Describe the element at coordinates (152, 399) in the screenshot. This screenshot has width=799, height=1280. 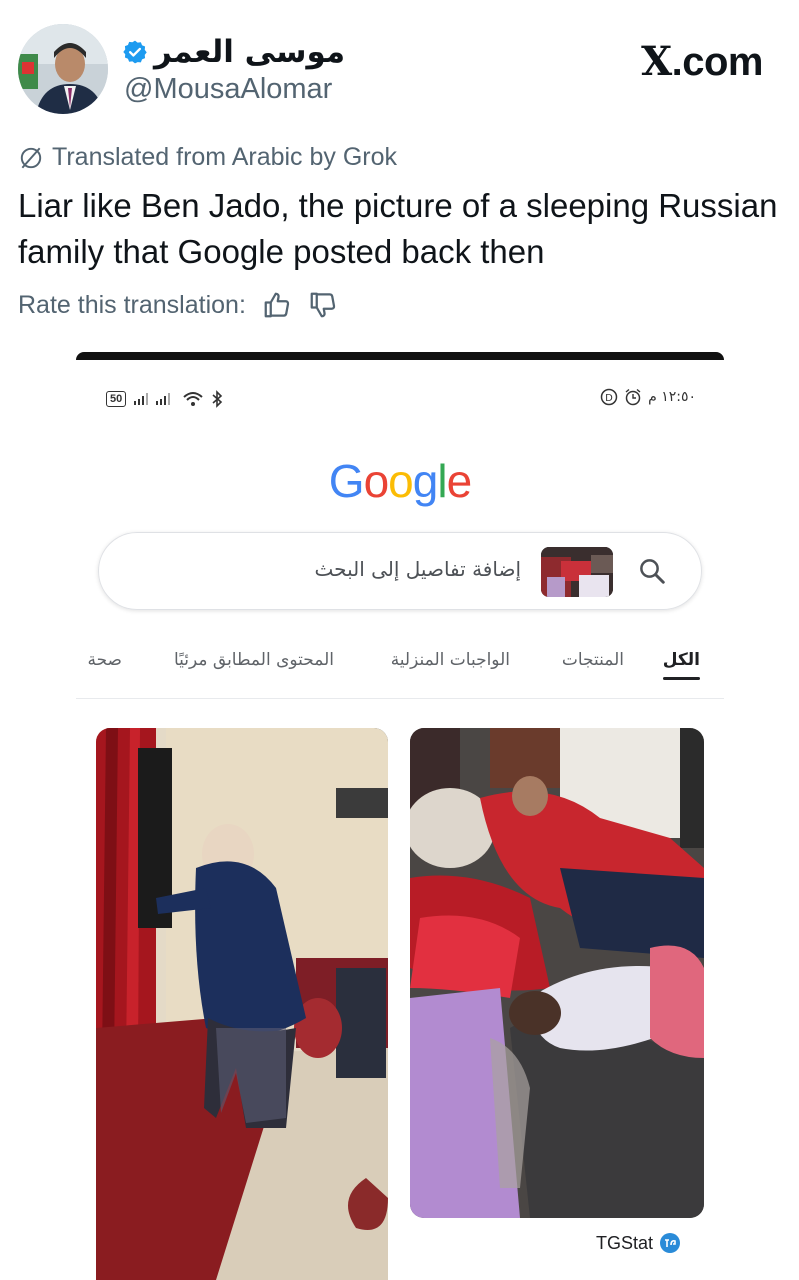
I see `signal-icon` at that location.